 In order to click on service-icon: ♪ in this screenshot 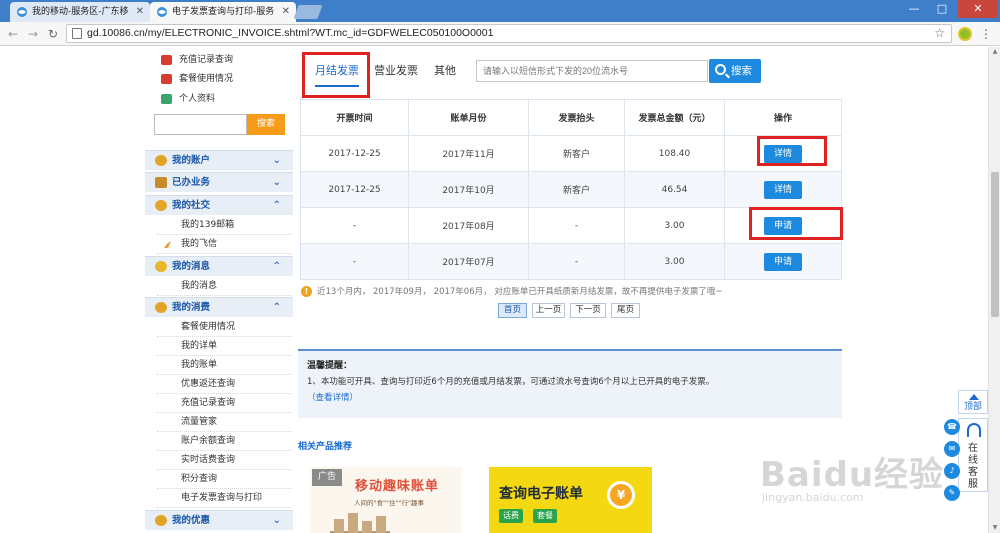, I will do `click(952, 471)`.